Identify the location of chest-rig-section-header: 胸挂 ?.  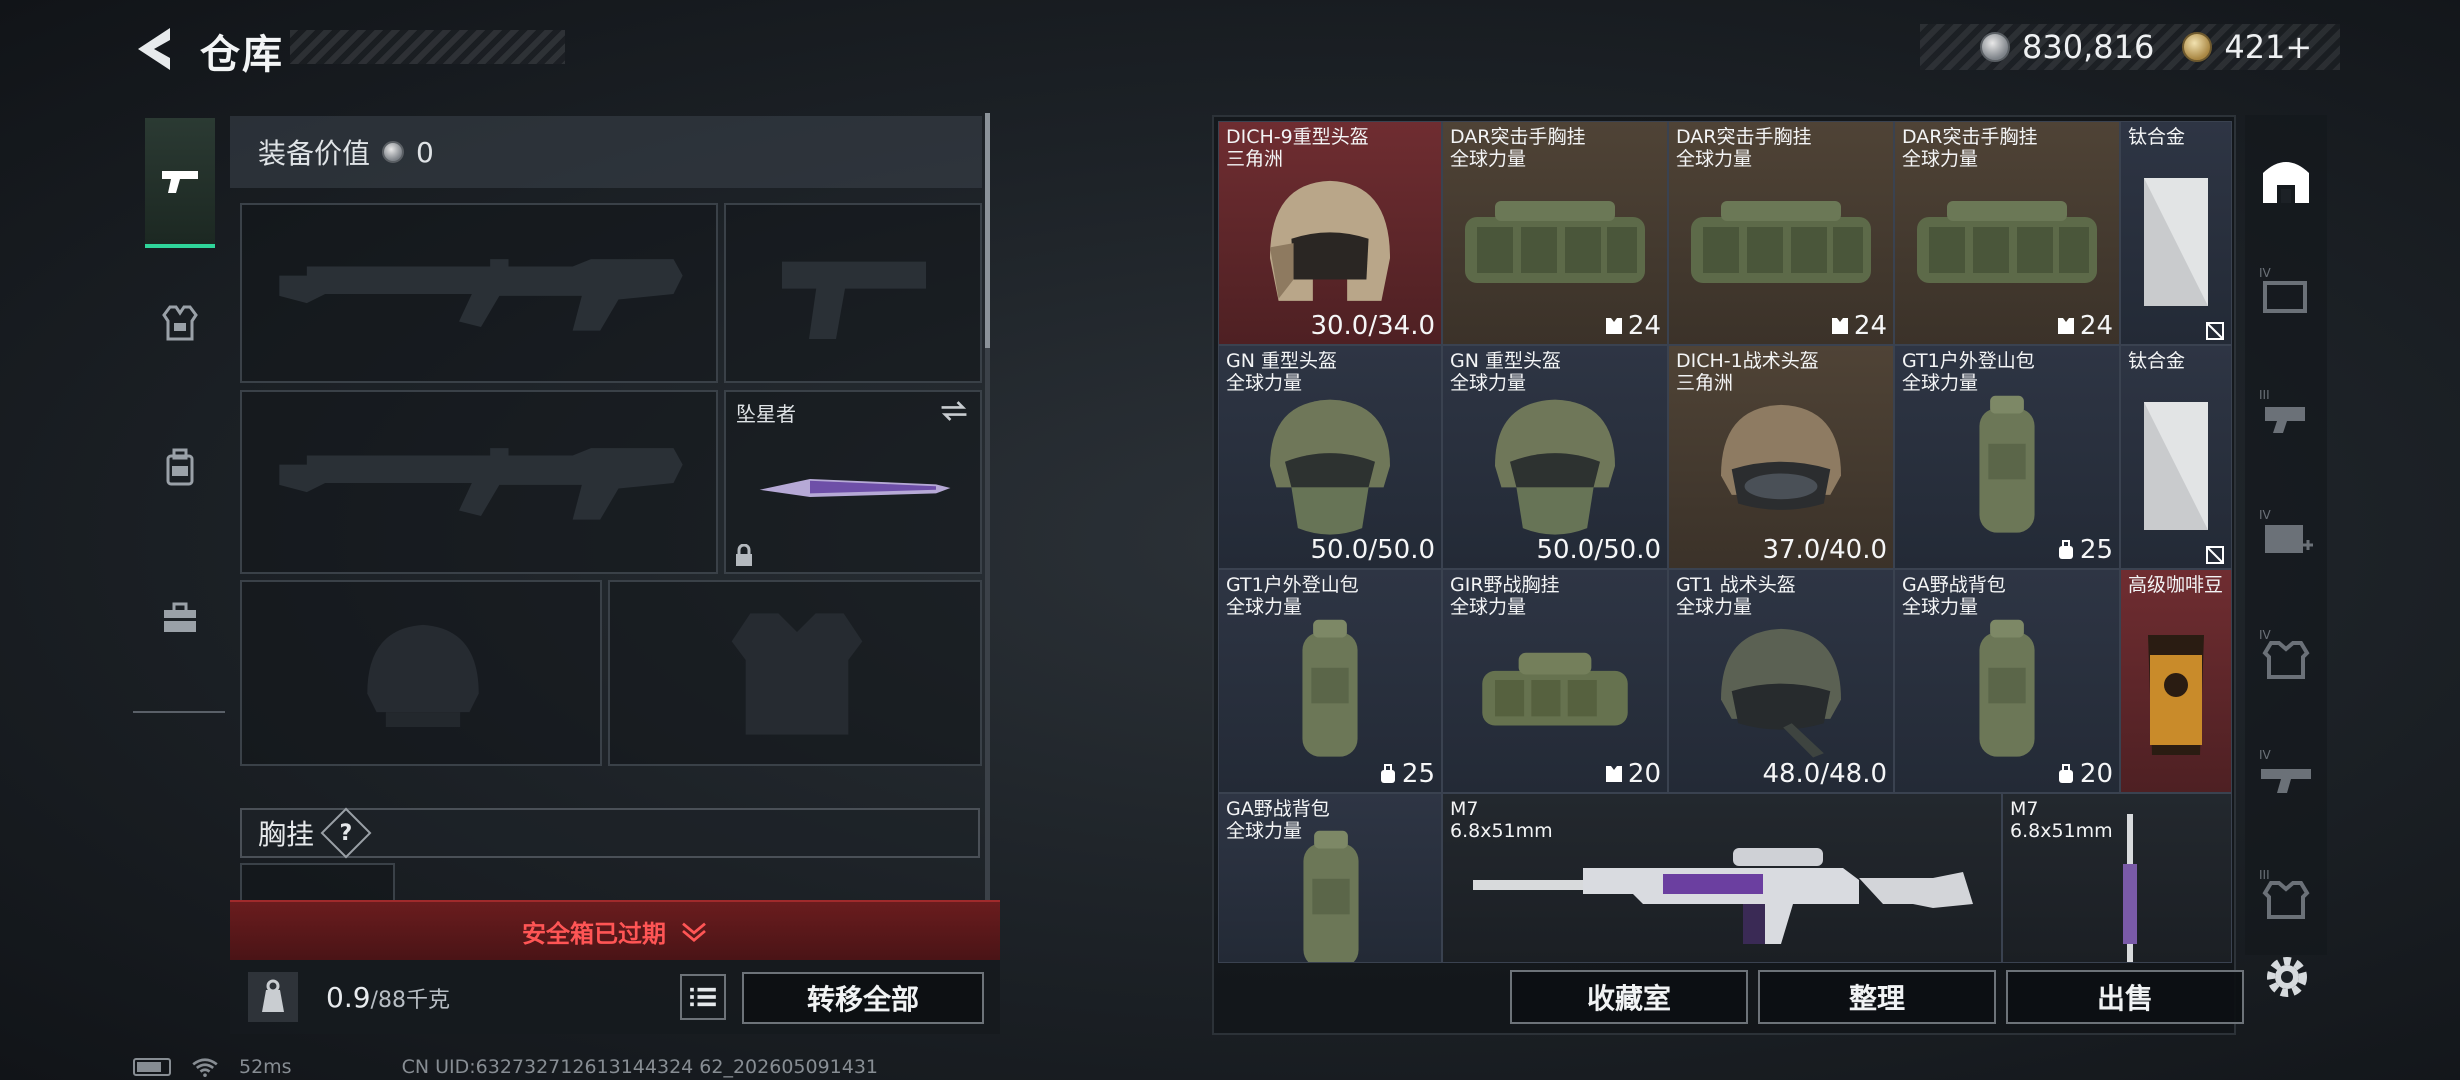
(610, 833).